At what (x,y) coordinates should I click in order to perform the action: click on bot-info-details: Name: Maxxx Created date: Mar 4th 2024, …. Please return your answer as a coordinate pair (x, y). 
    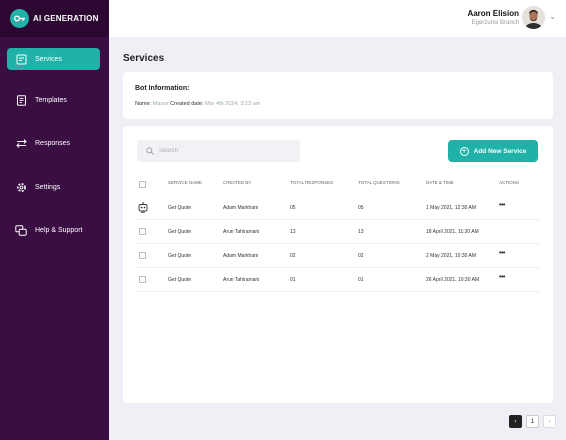
    Looking at the image, I should click on (197, 104).